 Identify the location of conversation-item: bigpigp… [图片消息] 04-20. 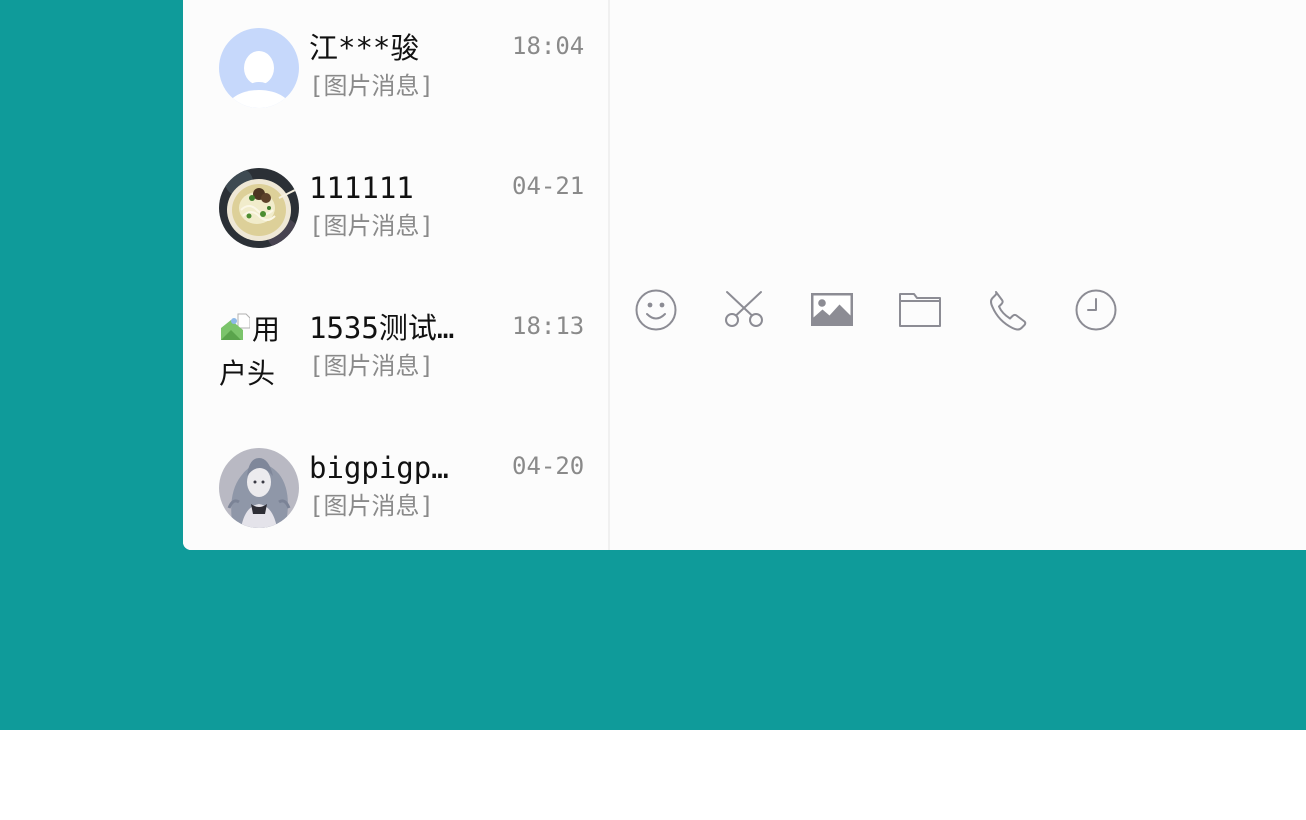
(395, 480).